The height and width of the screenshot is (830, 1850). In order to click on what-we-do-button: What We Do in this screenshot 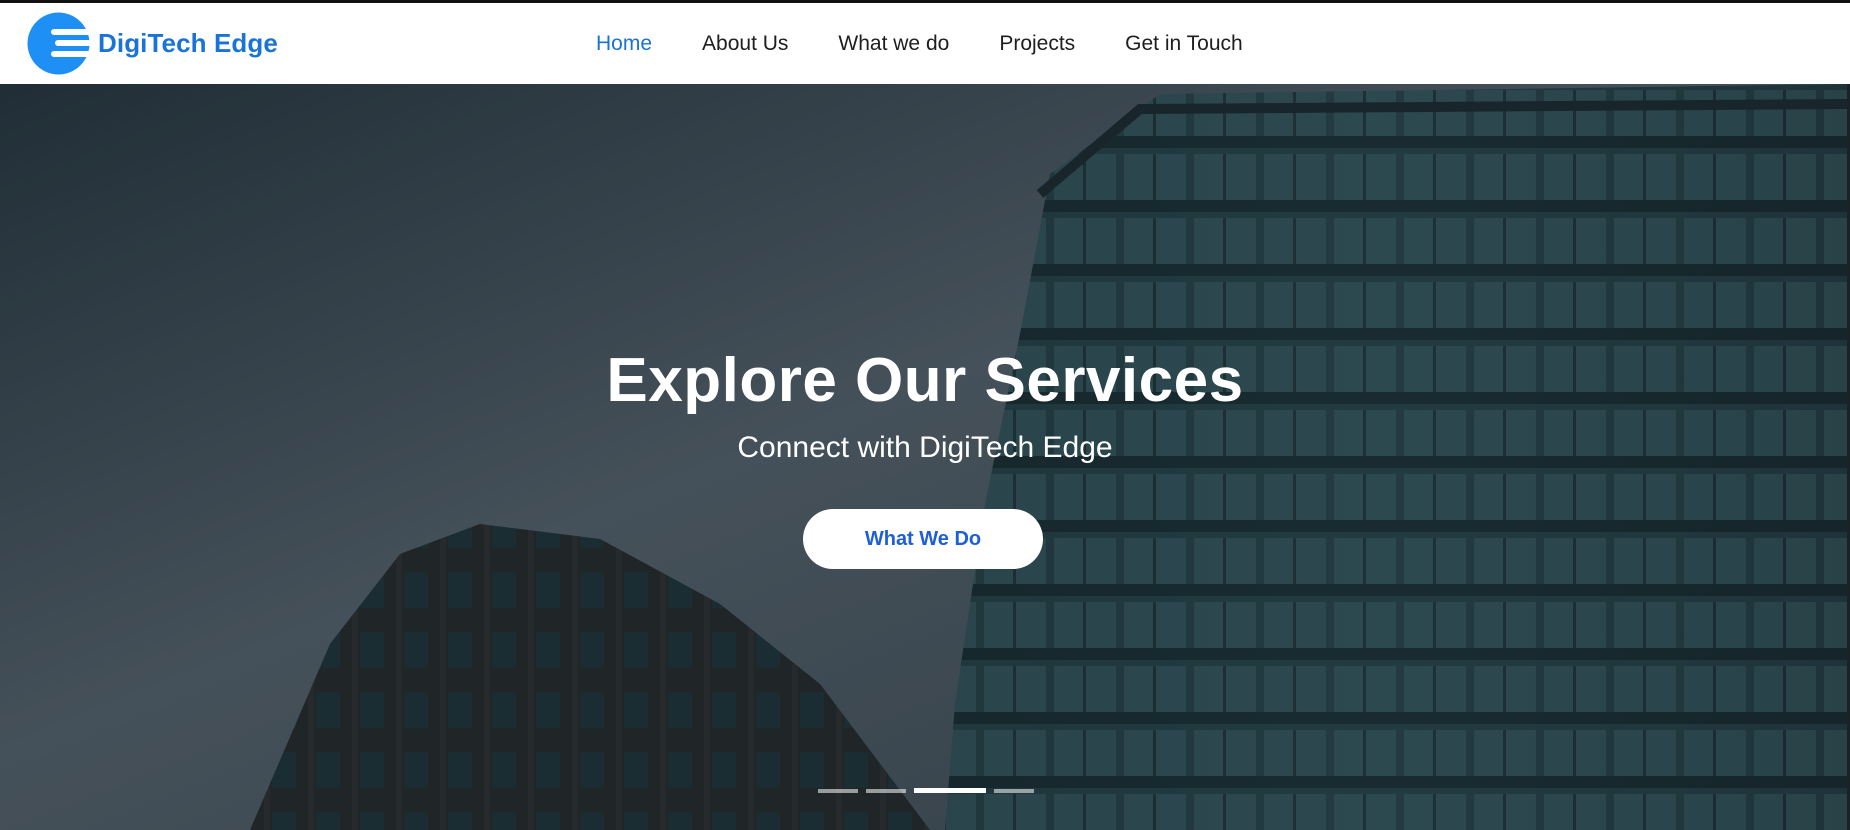, I will do `click(923, 539)`.